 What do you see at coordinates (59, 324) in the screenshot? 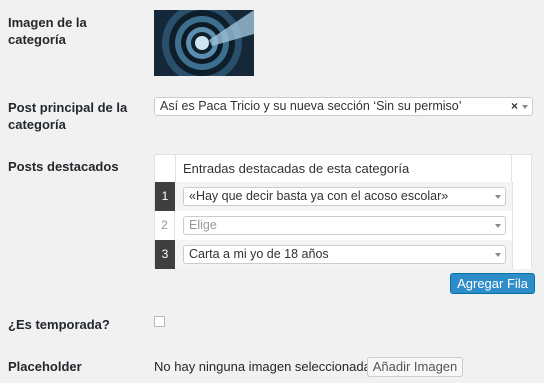
I see `season-label: ¿Es temporada?` at bounding box center [59, 324].